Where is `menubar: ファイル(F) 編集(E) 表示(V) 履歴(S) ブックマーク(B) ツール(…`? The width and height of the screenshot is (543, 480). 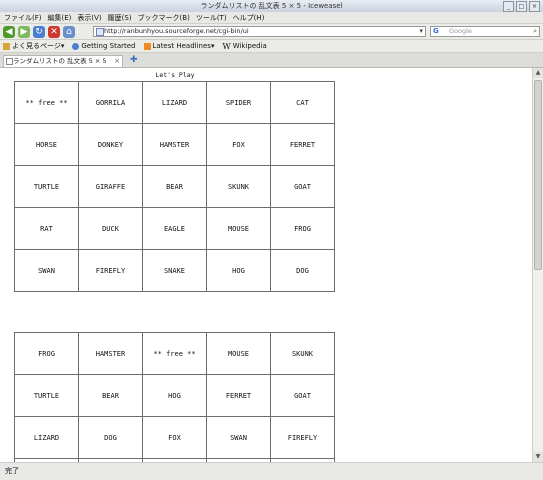
menubar: ファイル(F) 編集(E) 表示(V) 履歴(S) ブックマーク(B) ツール(… is located at coordinates (271, 18).